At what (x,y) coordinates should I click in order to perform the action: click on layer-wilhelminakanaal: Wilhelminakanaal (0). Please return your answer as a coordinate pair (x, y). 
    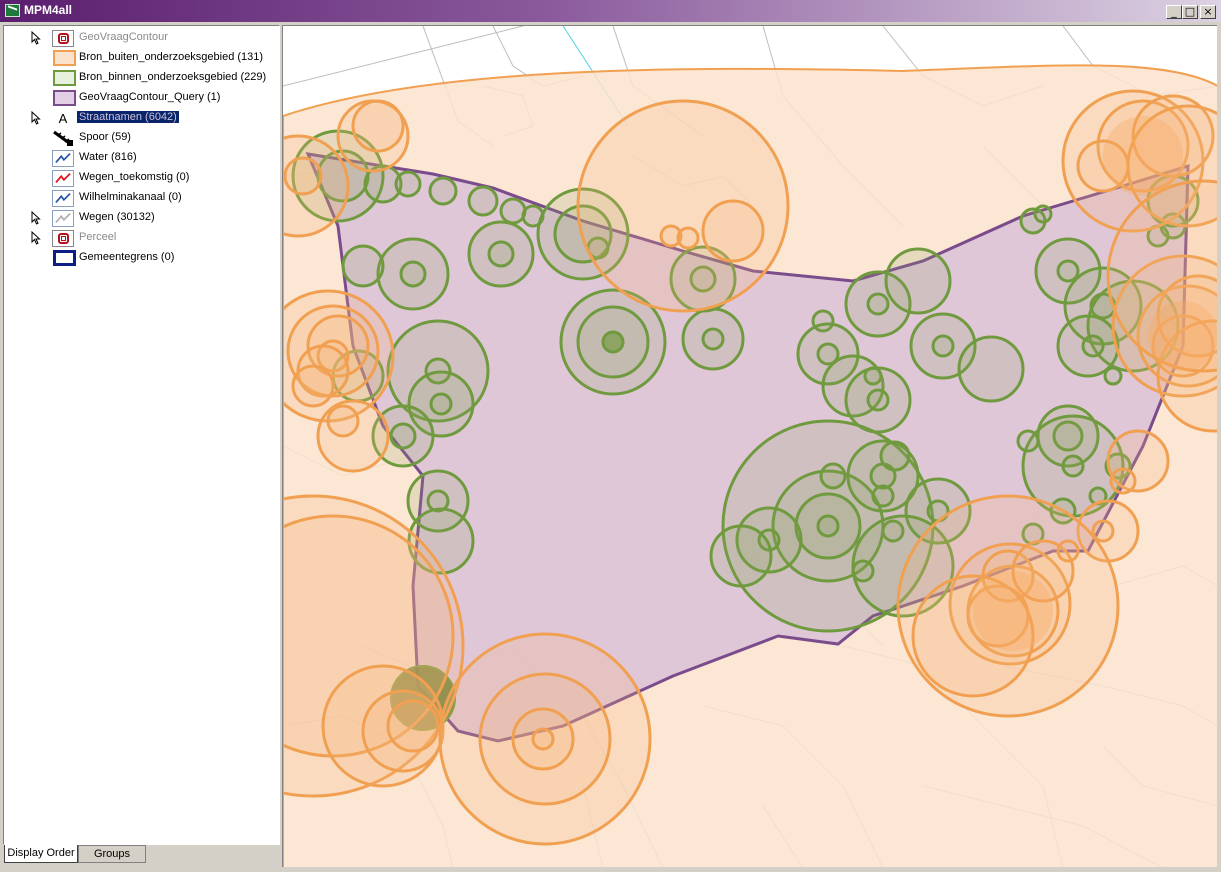
    Looking at the image, I should click on (141, 198).